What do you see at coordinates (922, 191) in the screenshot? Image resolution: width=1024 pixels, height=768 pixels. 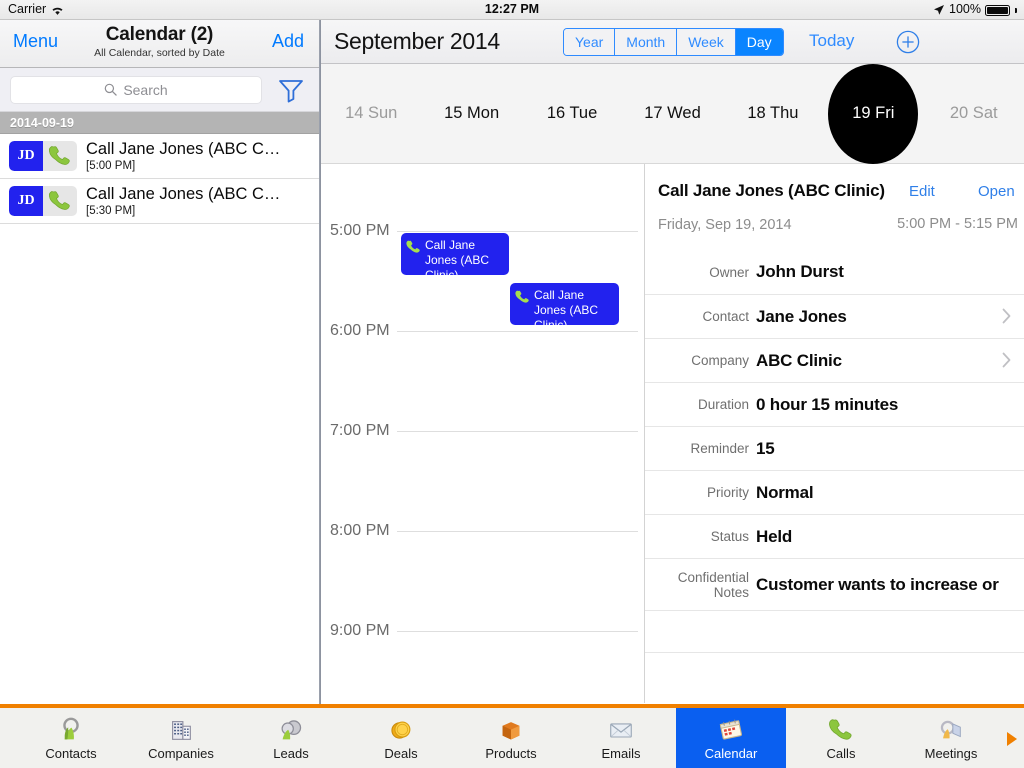 I see `edit-button: Edit` at bounding box center [922, 191].